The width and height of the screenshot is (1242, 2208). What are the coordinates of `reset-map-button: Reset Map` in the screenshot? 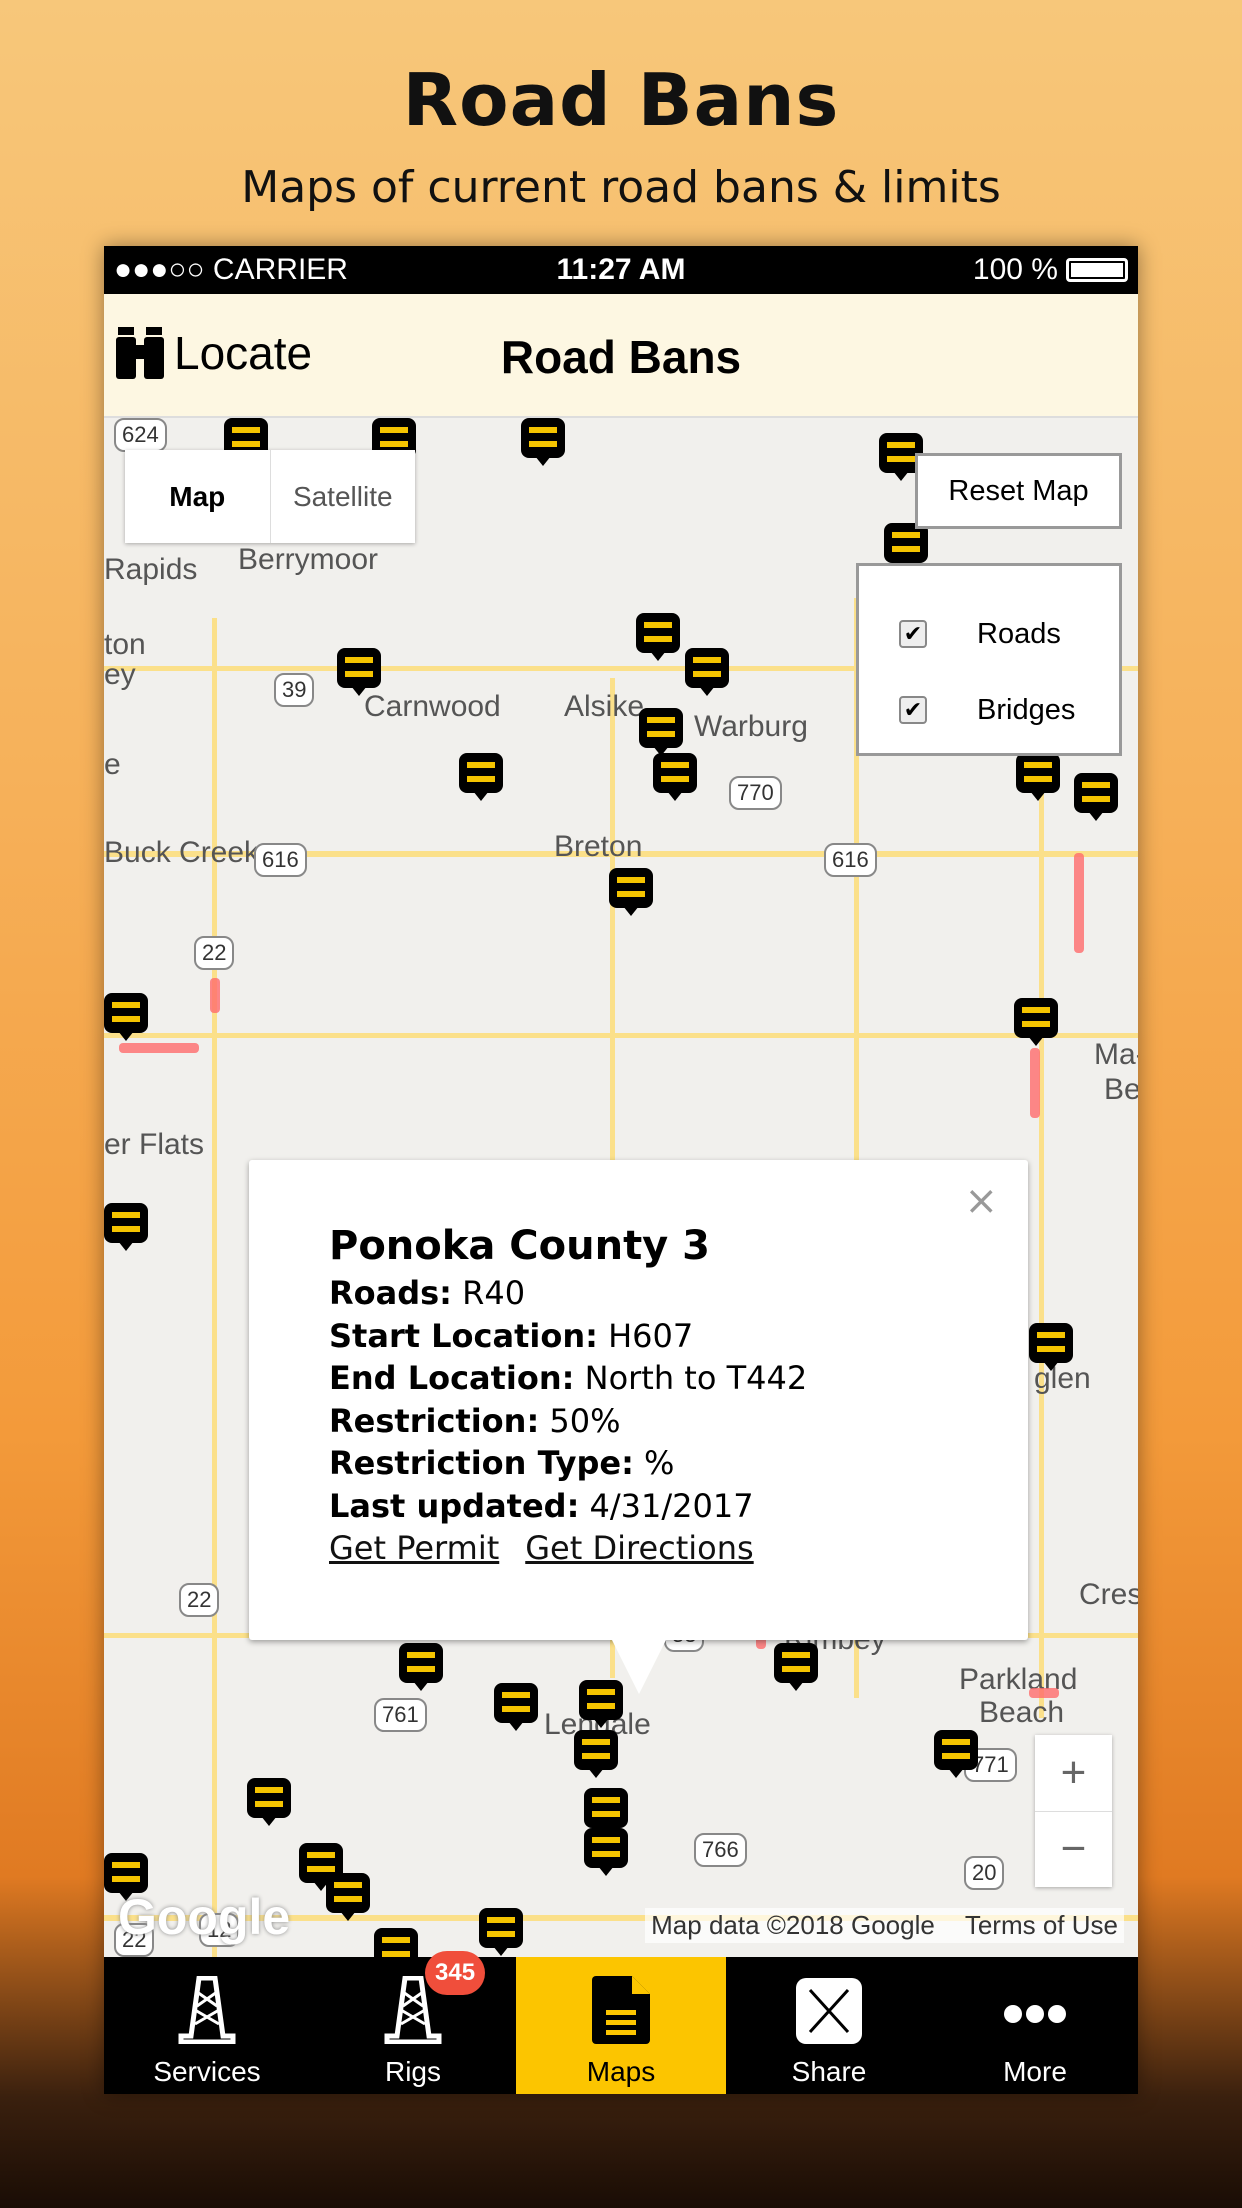 It's located at (1018, 491).